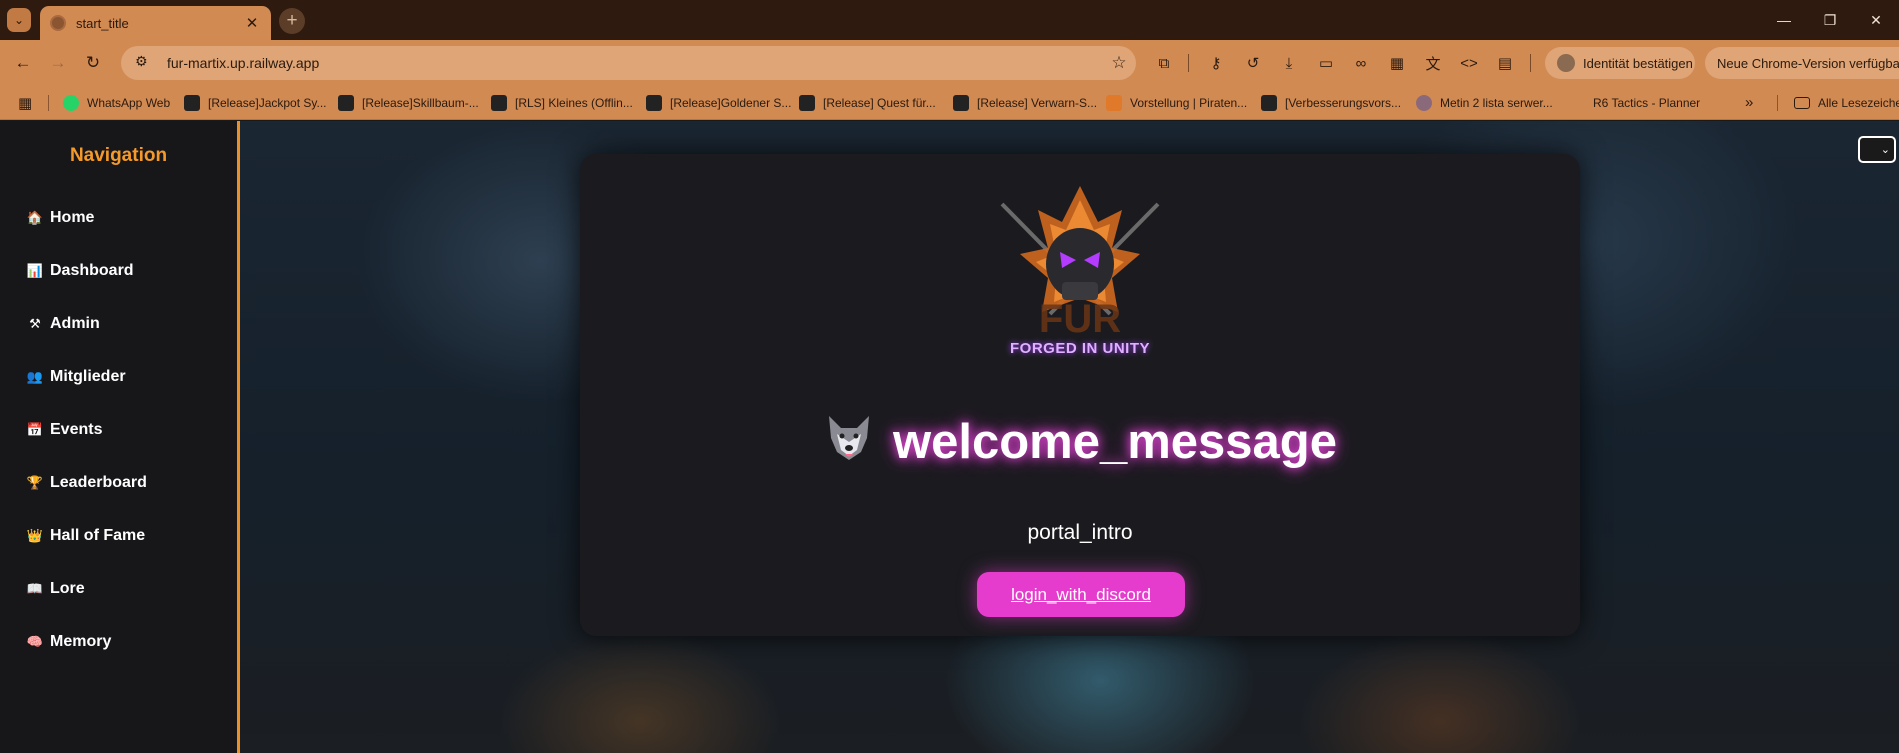 The width and height of the screenshot is (1899, 753). Describe the element at coordinates (118, 482) in the screenshot. I see `sidebar-item-leaderboard: 🏆 Leaderboard` at that location.